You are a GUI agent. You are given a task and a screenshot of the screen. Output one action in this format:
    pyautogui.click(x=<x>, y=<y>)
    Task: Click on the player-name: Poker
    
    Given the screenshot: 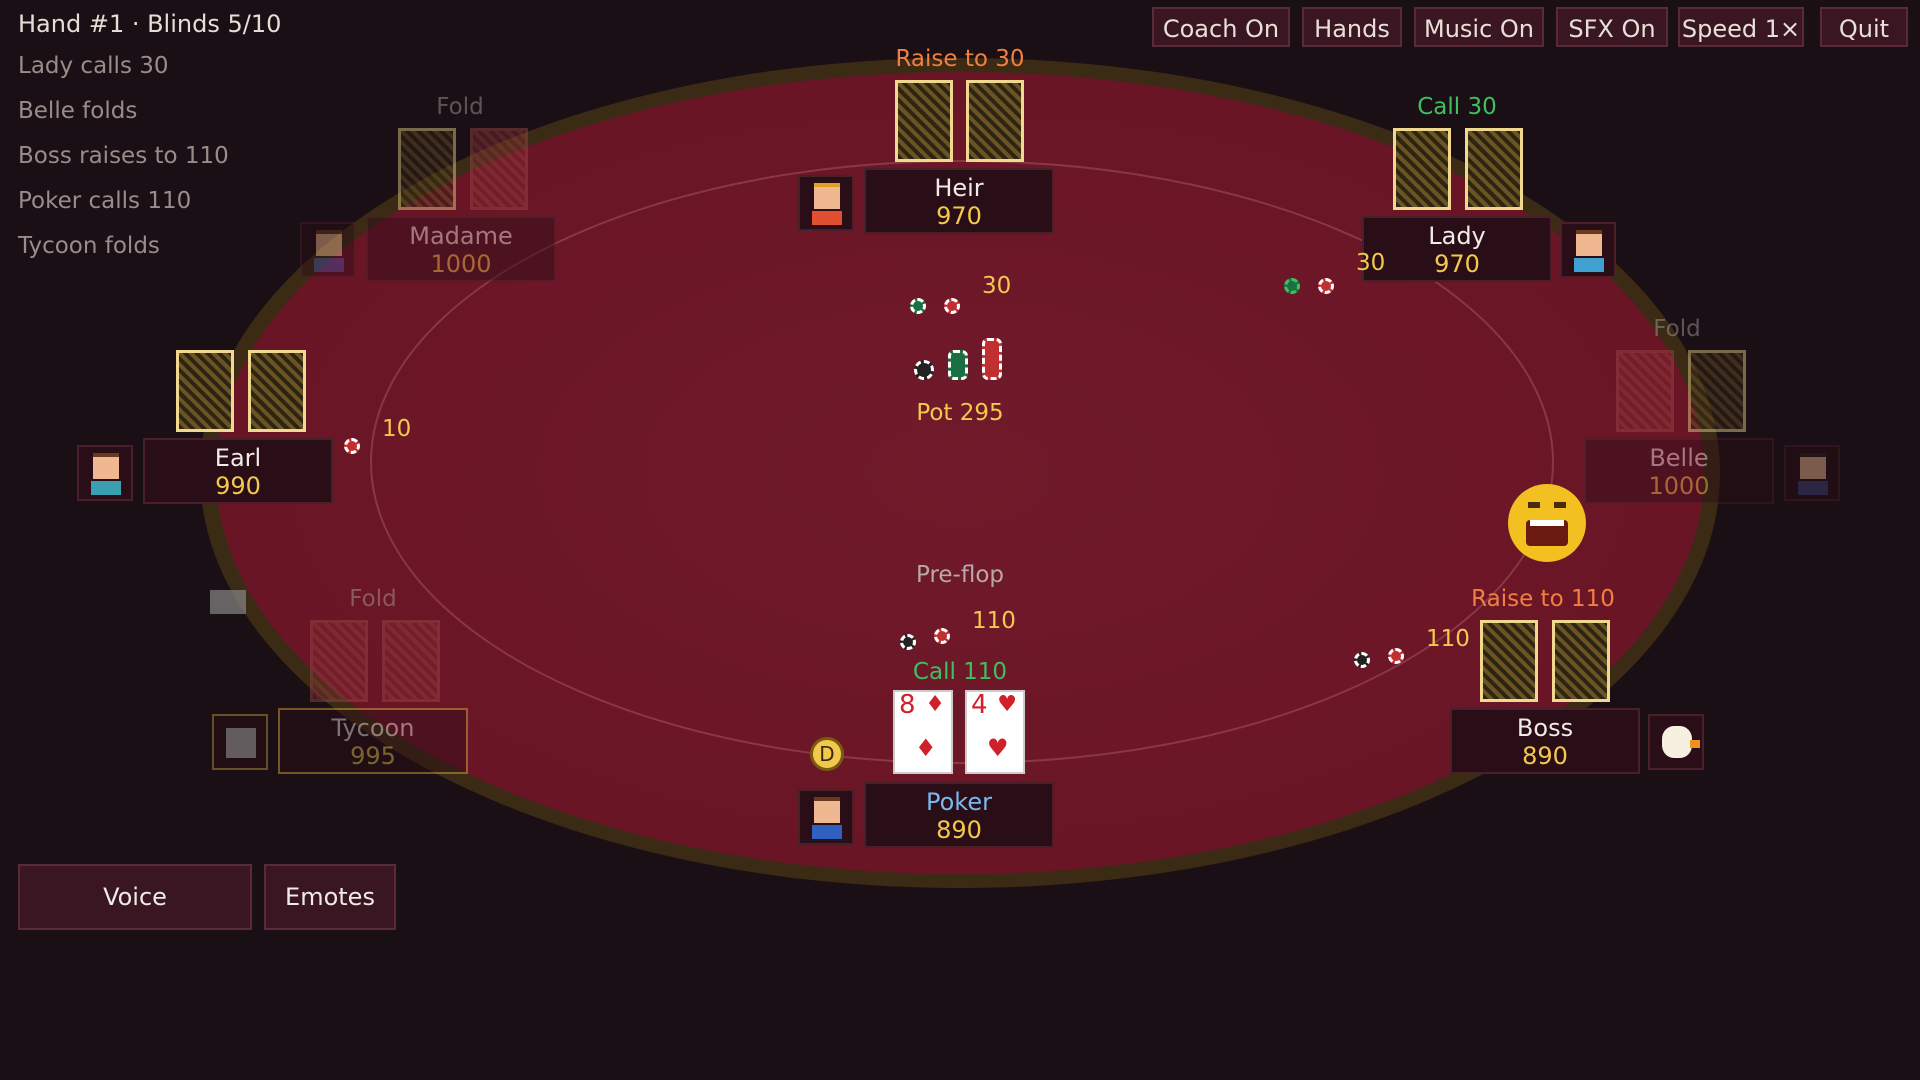 What is the action you would take?
    pyautogui.click(x=959, y=802)
    